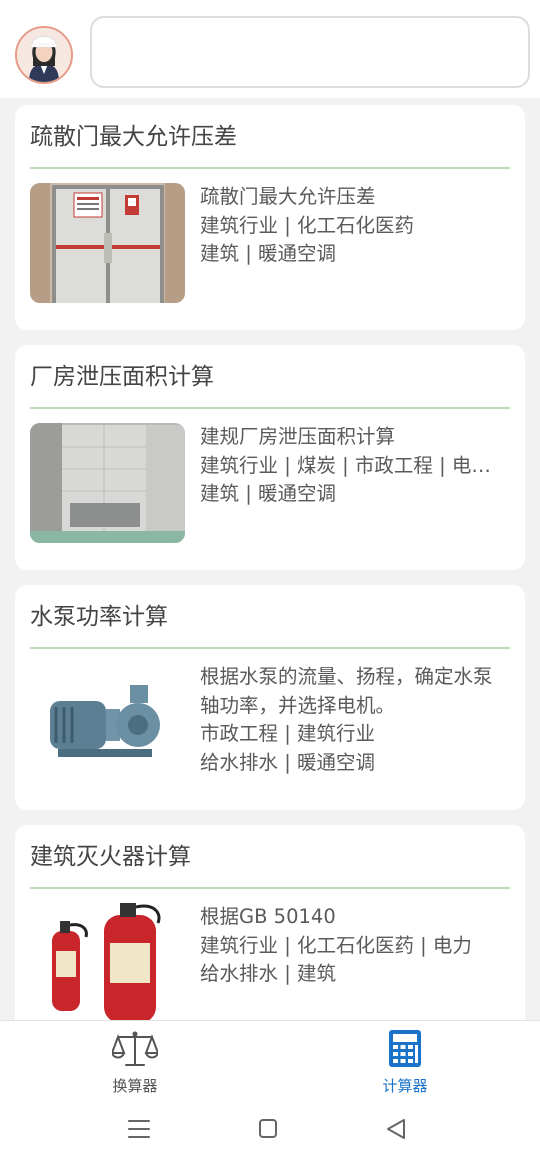 The image size is (540, 1160). What do you see at coordinates (405, 1086) in the screenshot?
I see `tab-calculator-label: 计算器` at bounding box center [405, 1086].